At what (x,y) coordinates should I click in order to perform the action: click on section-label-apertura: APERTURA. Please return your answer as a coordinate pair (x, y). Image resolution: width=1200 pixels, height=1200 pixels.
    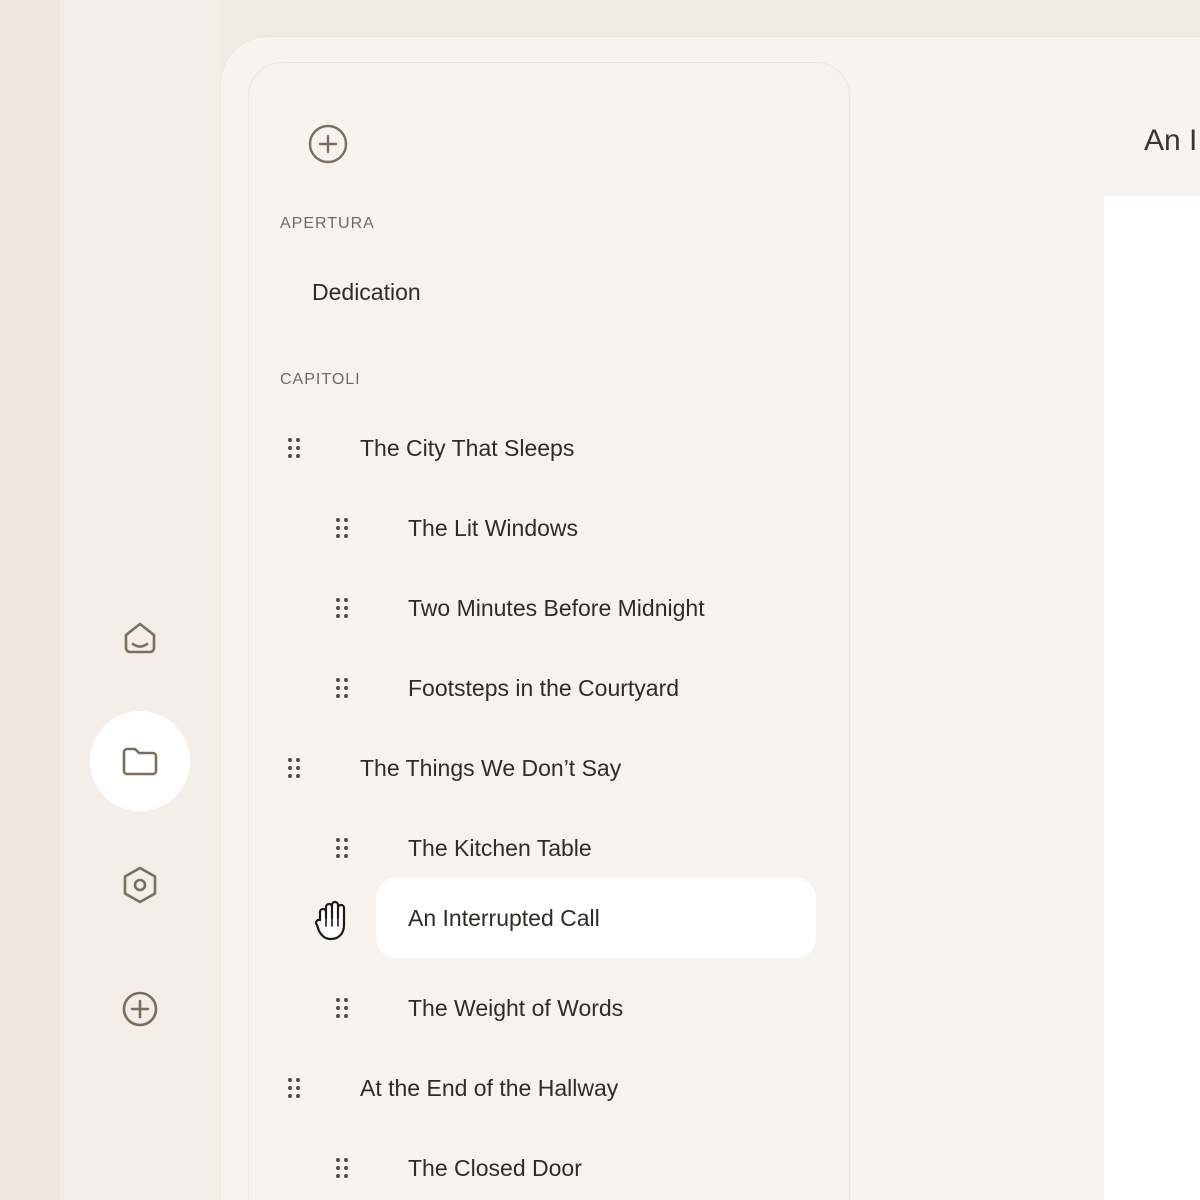
    Looking at the image, I should click on (327, 223).